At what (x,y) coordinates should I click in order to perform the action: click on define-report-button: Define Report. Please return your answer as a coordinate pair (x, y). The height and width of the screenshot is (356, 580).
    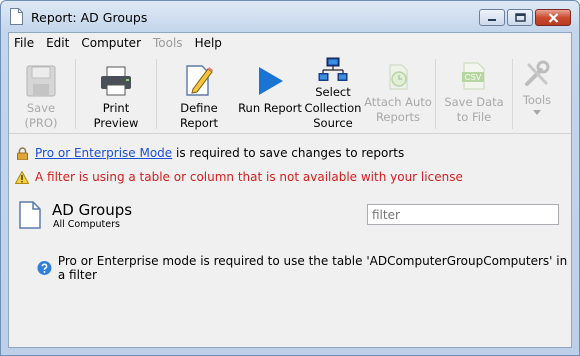
    Looking at the image, I should click on (199, 93).